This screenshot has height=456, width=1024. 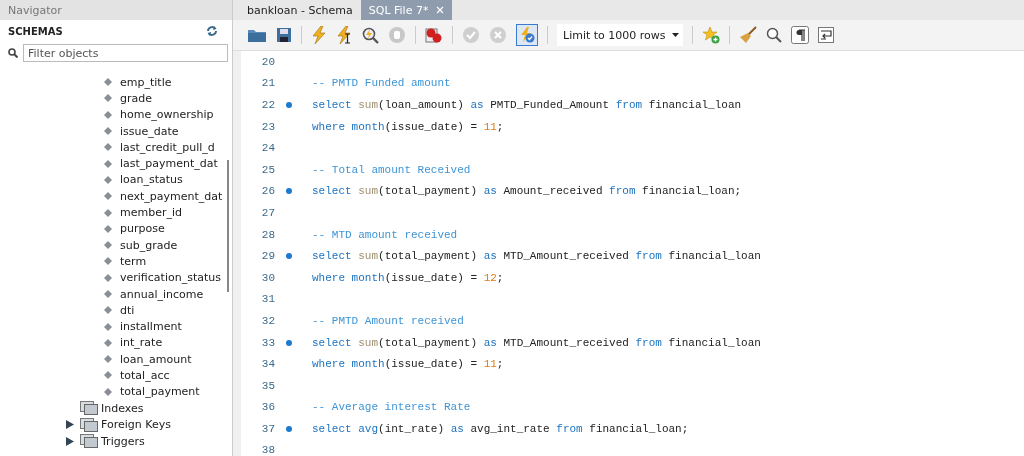 I want to click on close-icon, so click(x=440, y=10).